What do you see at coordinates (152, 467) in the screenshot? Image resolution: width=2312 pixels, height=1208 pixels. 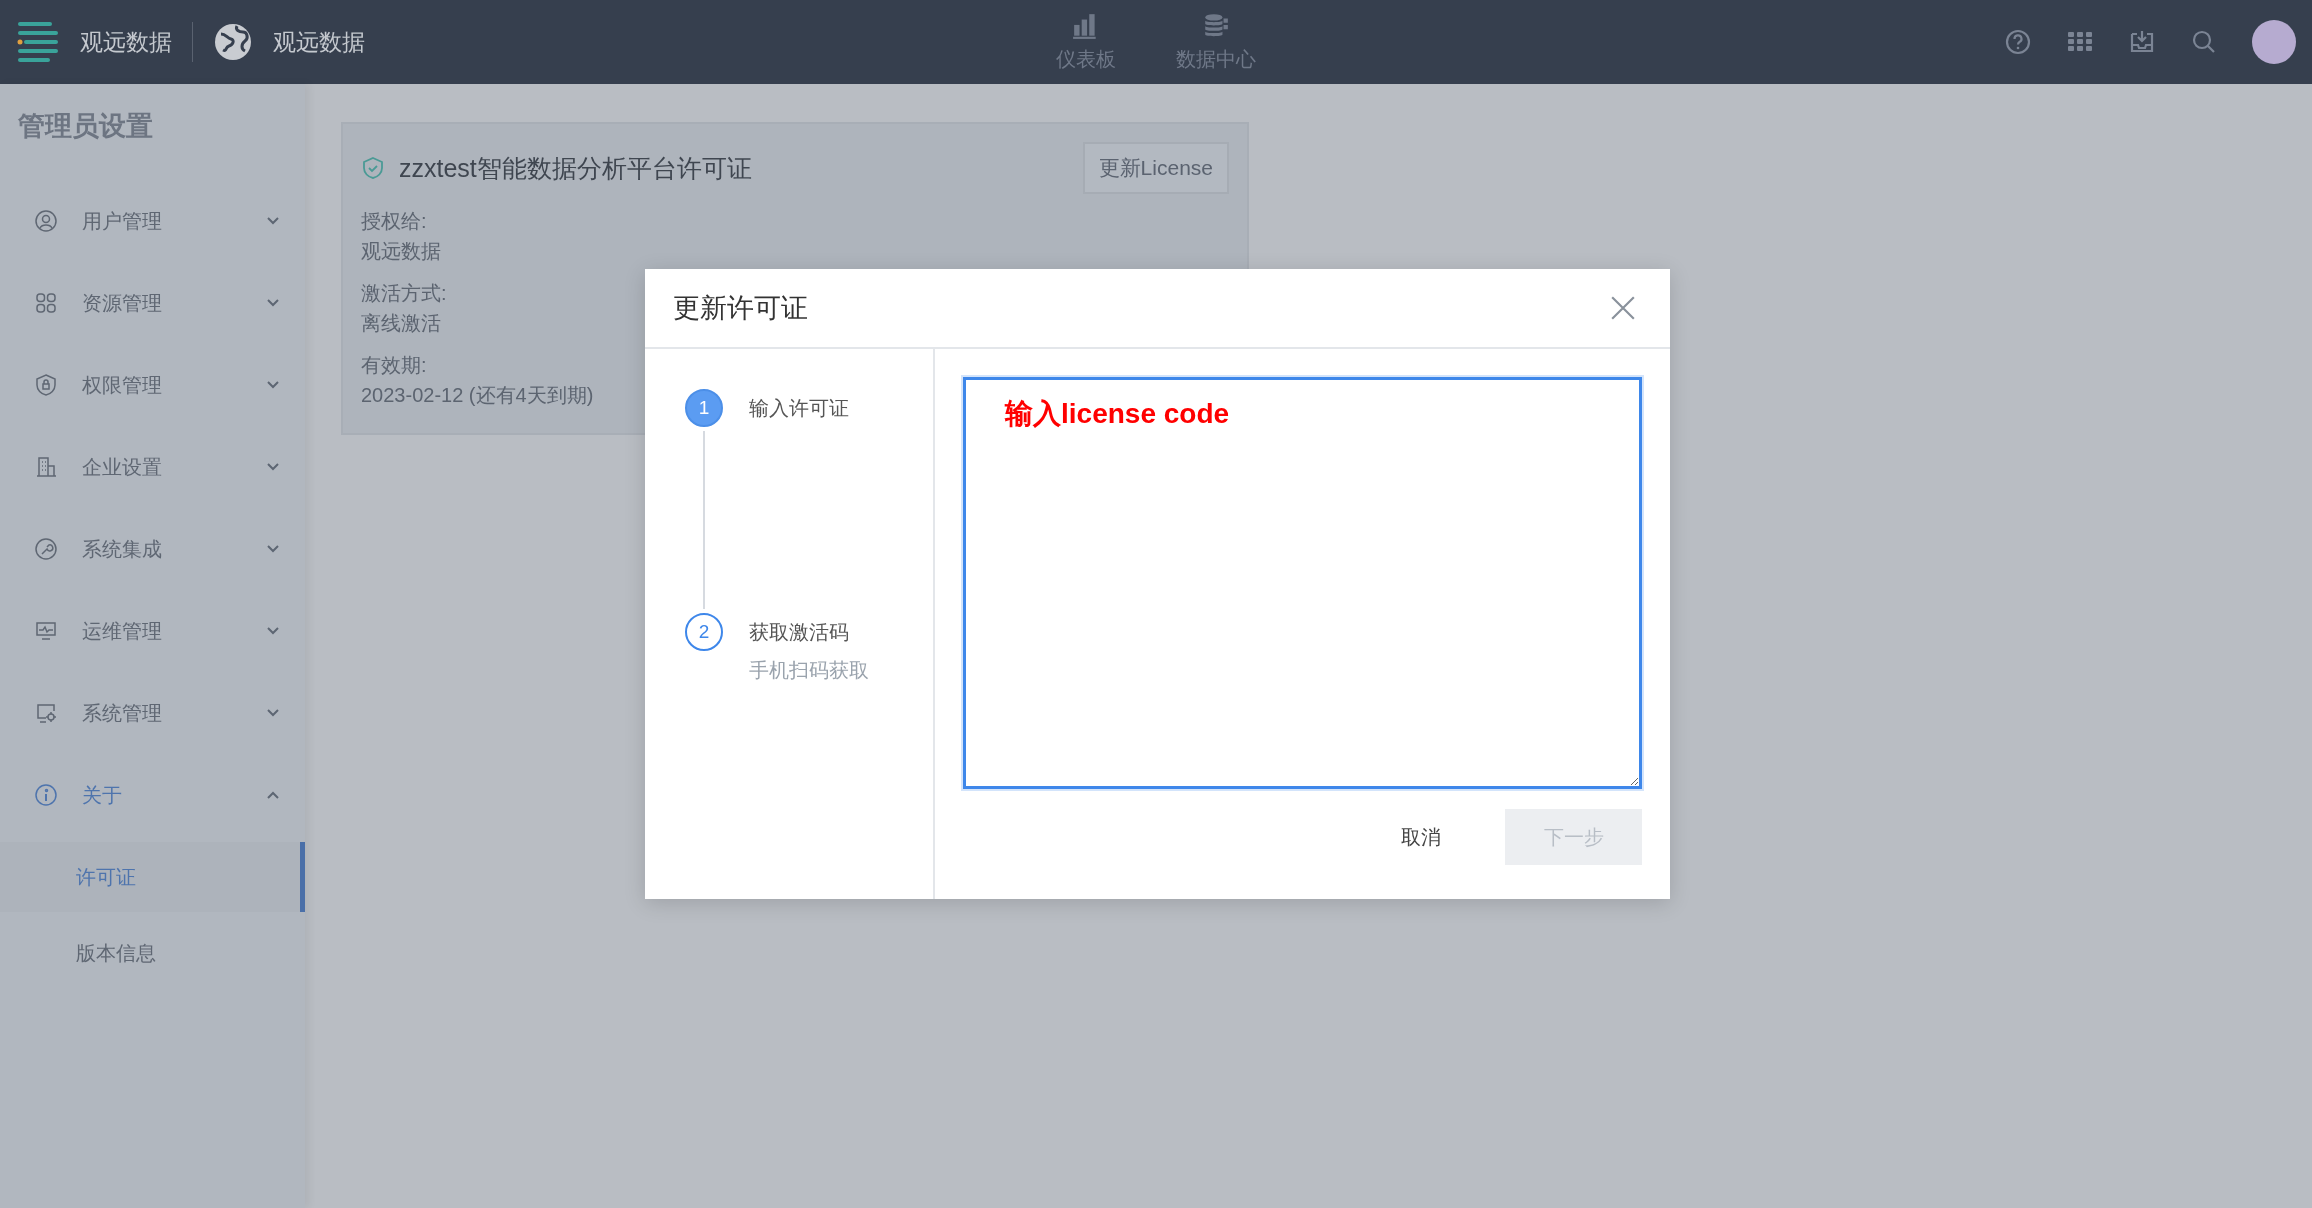 I see `sidebar-item: 企业设置` at bounding box center [152, 467].